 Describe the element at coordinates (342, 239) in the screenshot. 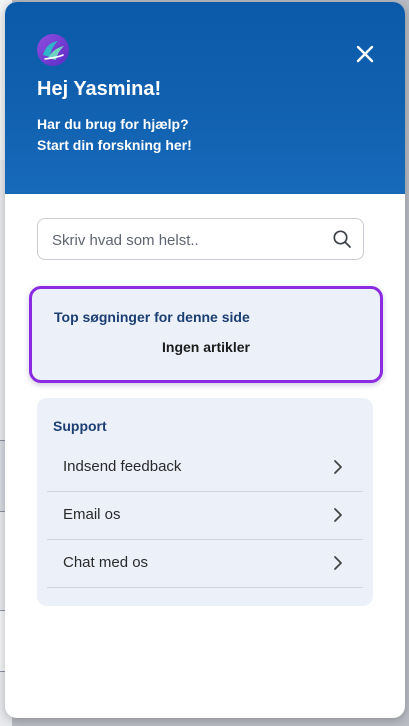

I see `search-icon` at that location.